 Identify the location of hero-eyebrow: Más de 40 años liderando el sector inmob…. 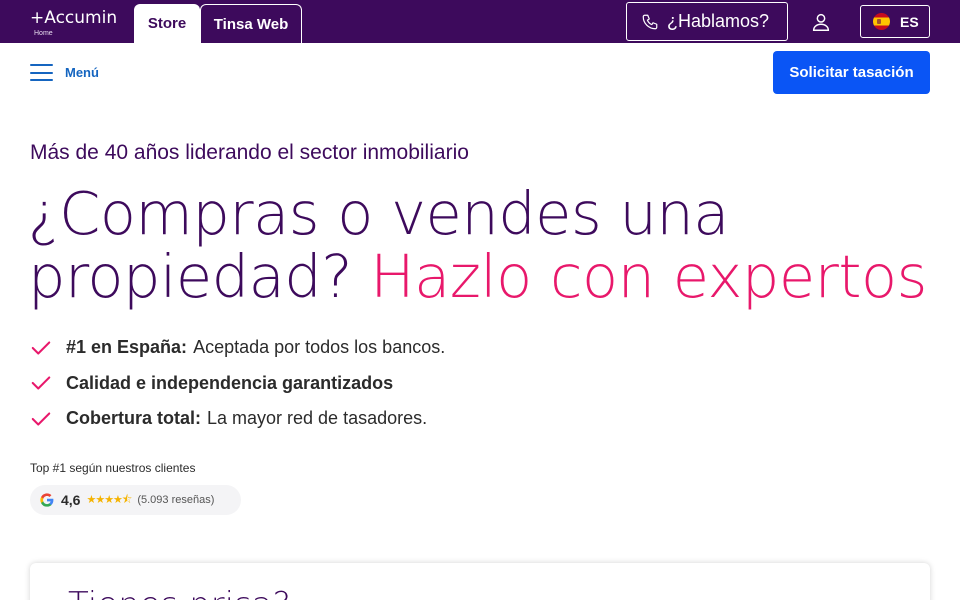
(249, 152).